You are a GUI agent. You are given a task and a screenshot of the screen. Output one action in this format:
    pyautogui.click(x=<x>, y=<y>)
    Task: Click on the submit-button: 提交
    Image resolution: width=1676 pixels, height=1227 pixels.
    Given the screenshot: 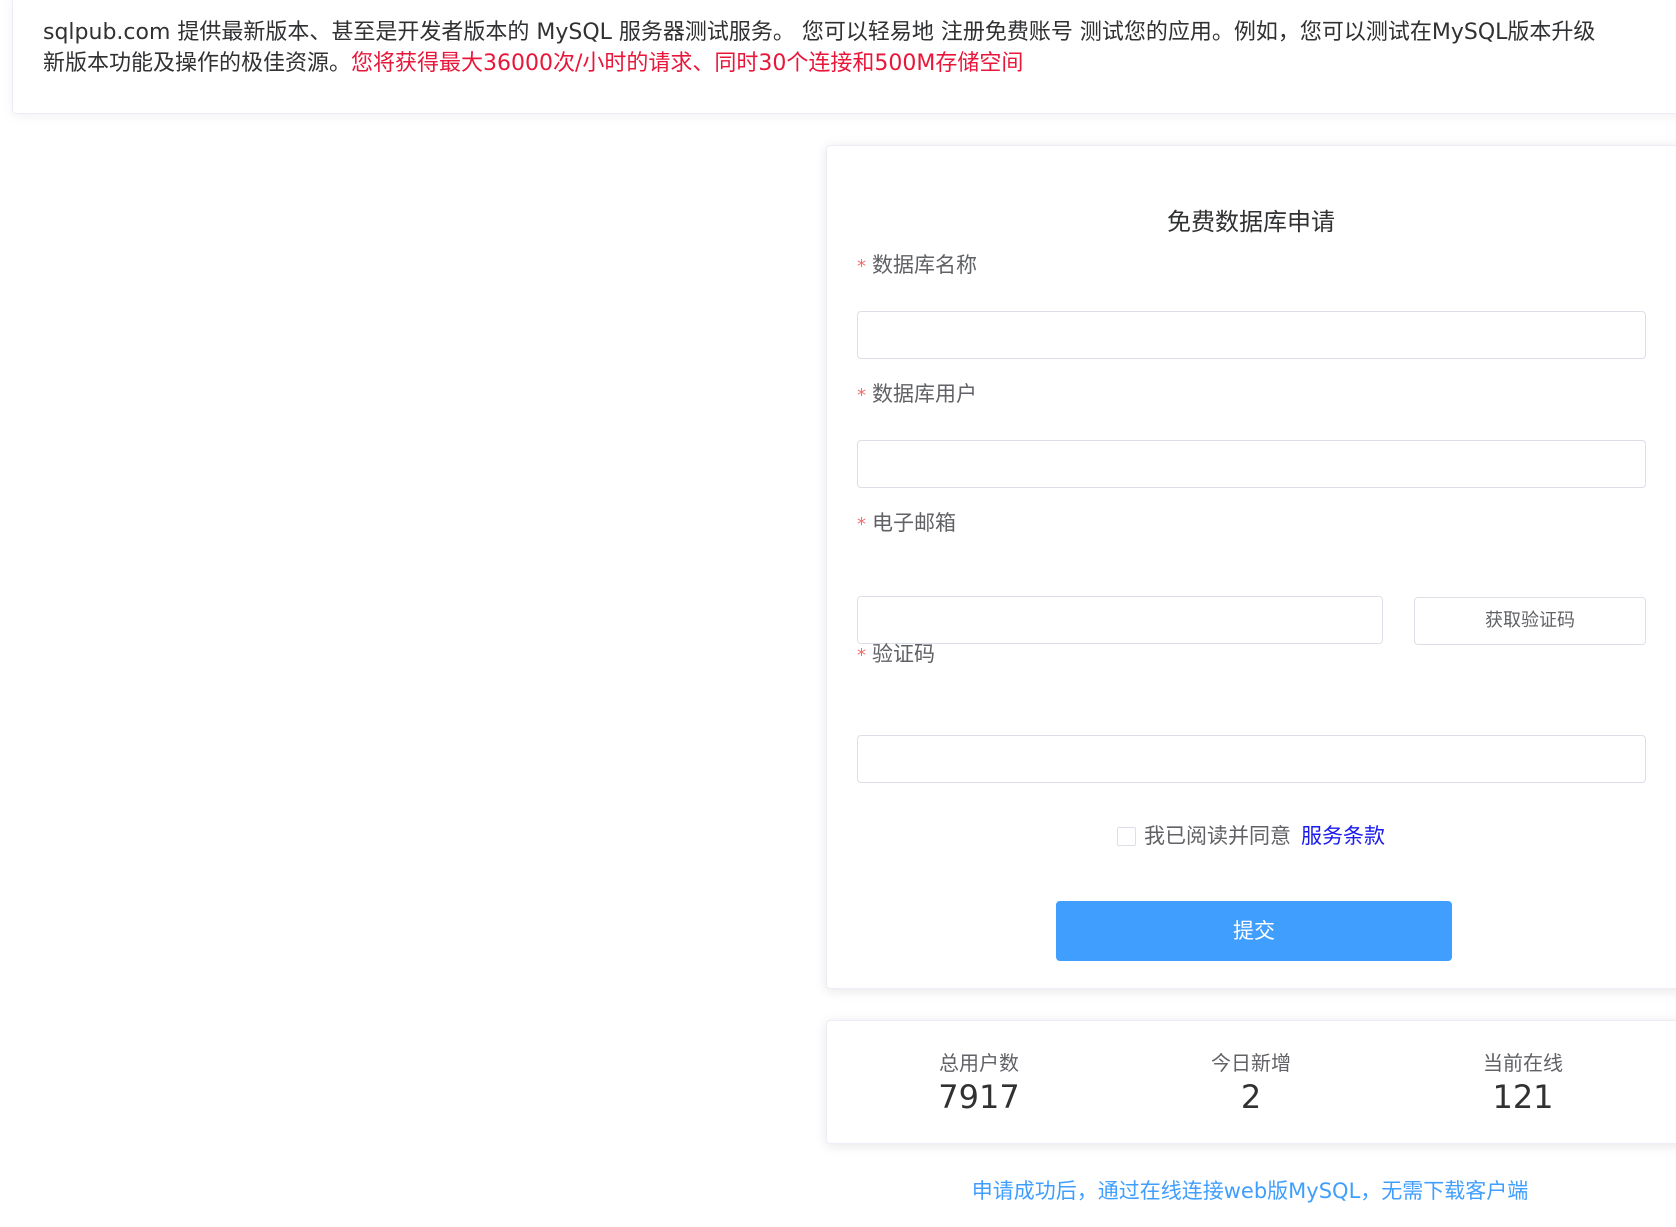 What is the action you would take?
    pyautogui.click(x=1254, y=931)
    